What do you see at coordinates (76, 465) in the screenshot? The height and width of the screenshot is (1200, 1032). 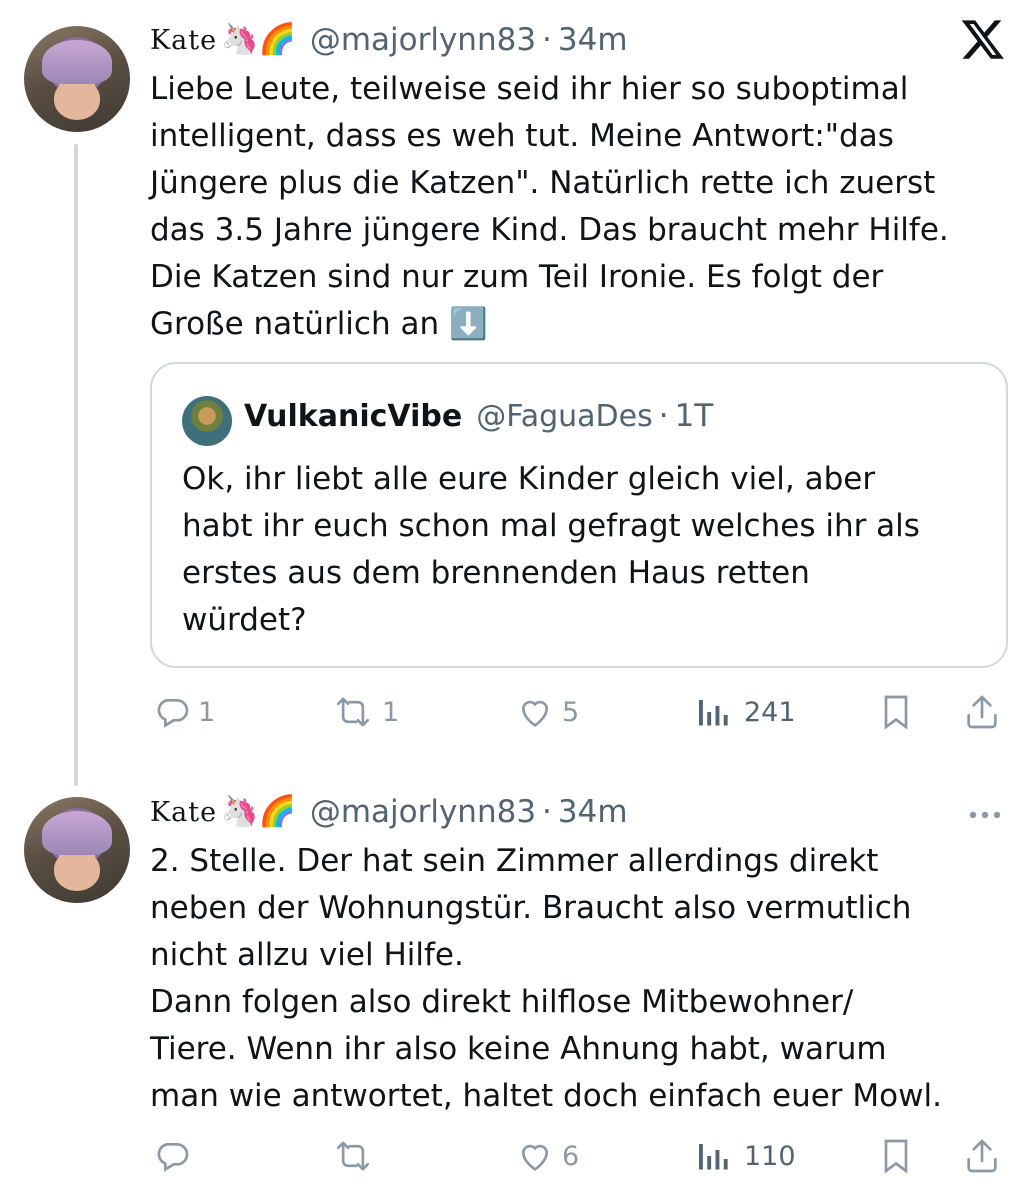 I see `thread-connector-line` at bounding box center [76, 465].